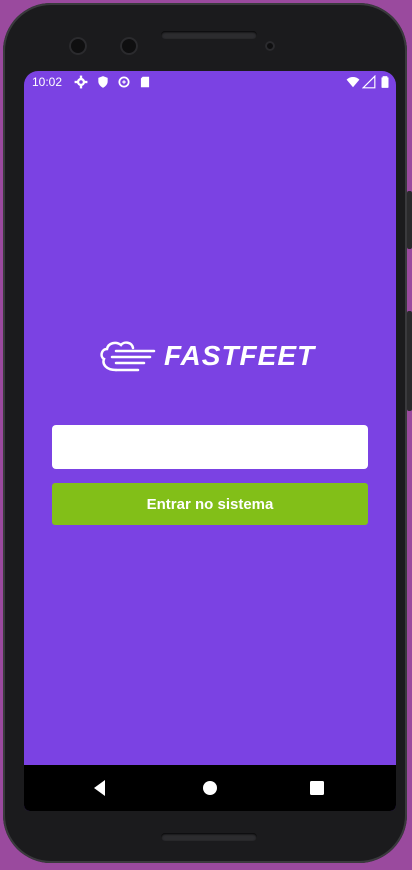  Describe the element at coordinates (369, 82) in the screenshot. I see `cellular-signal-icon` at that location.